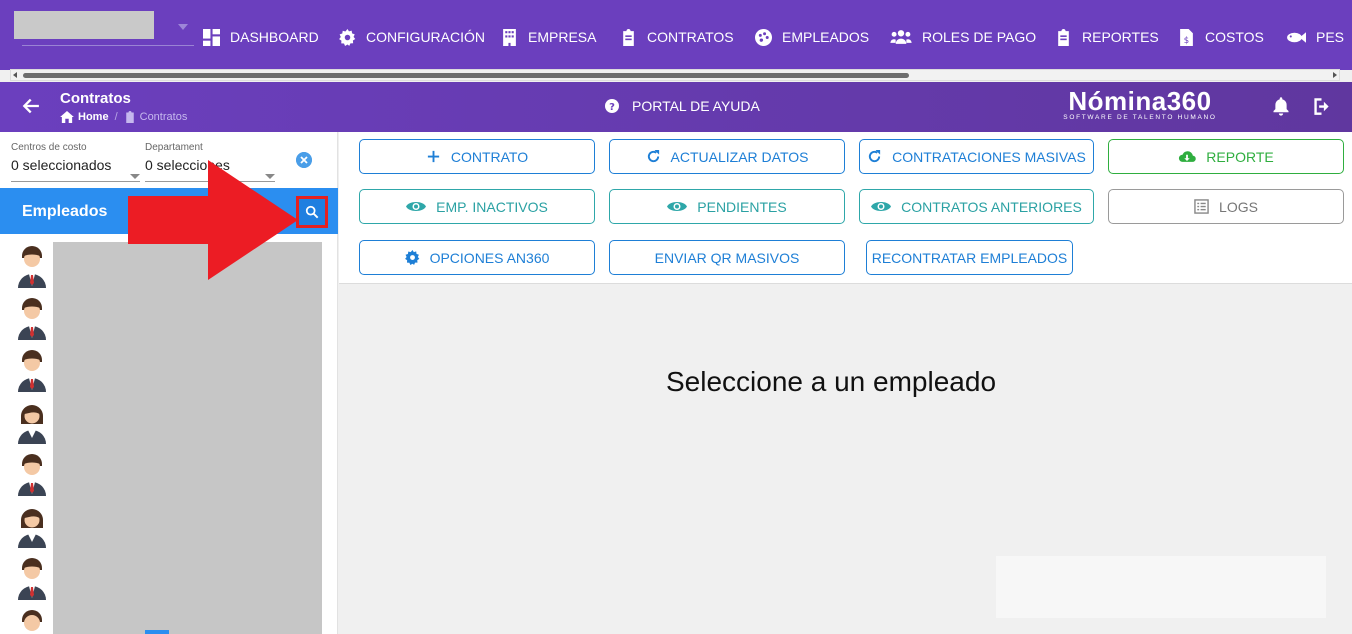 The height and width of the screenshot is (634, 1352). Describe the element at coordinates (157, 632) in the screenshot. I see `list-scroll-indicator` at that location.